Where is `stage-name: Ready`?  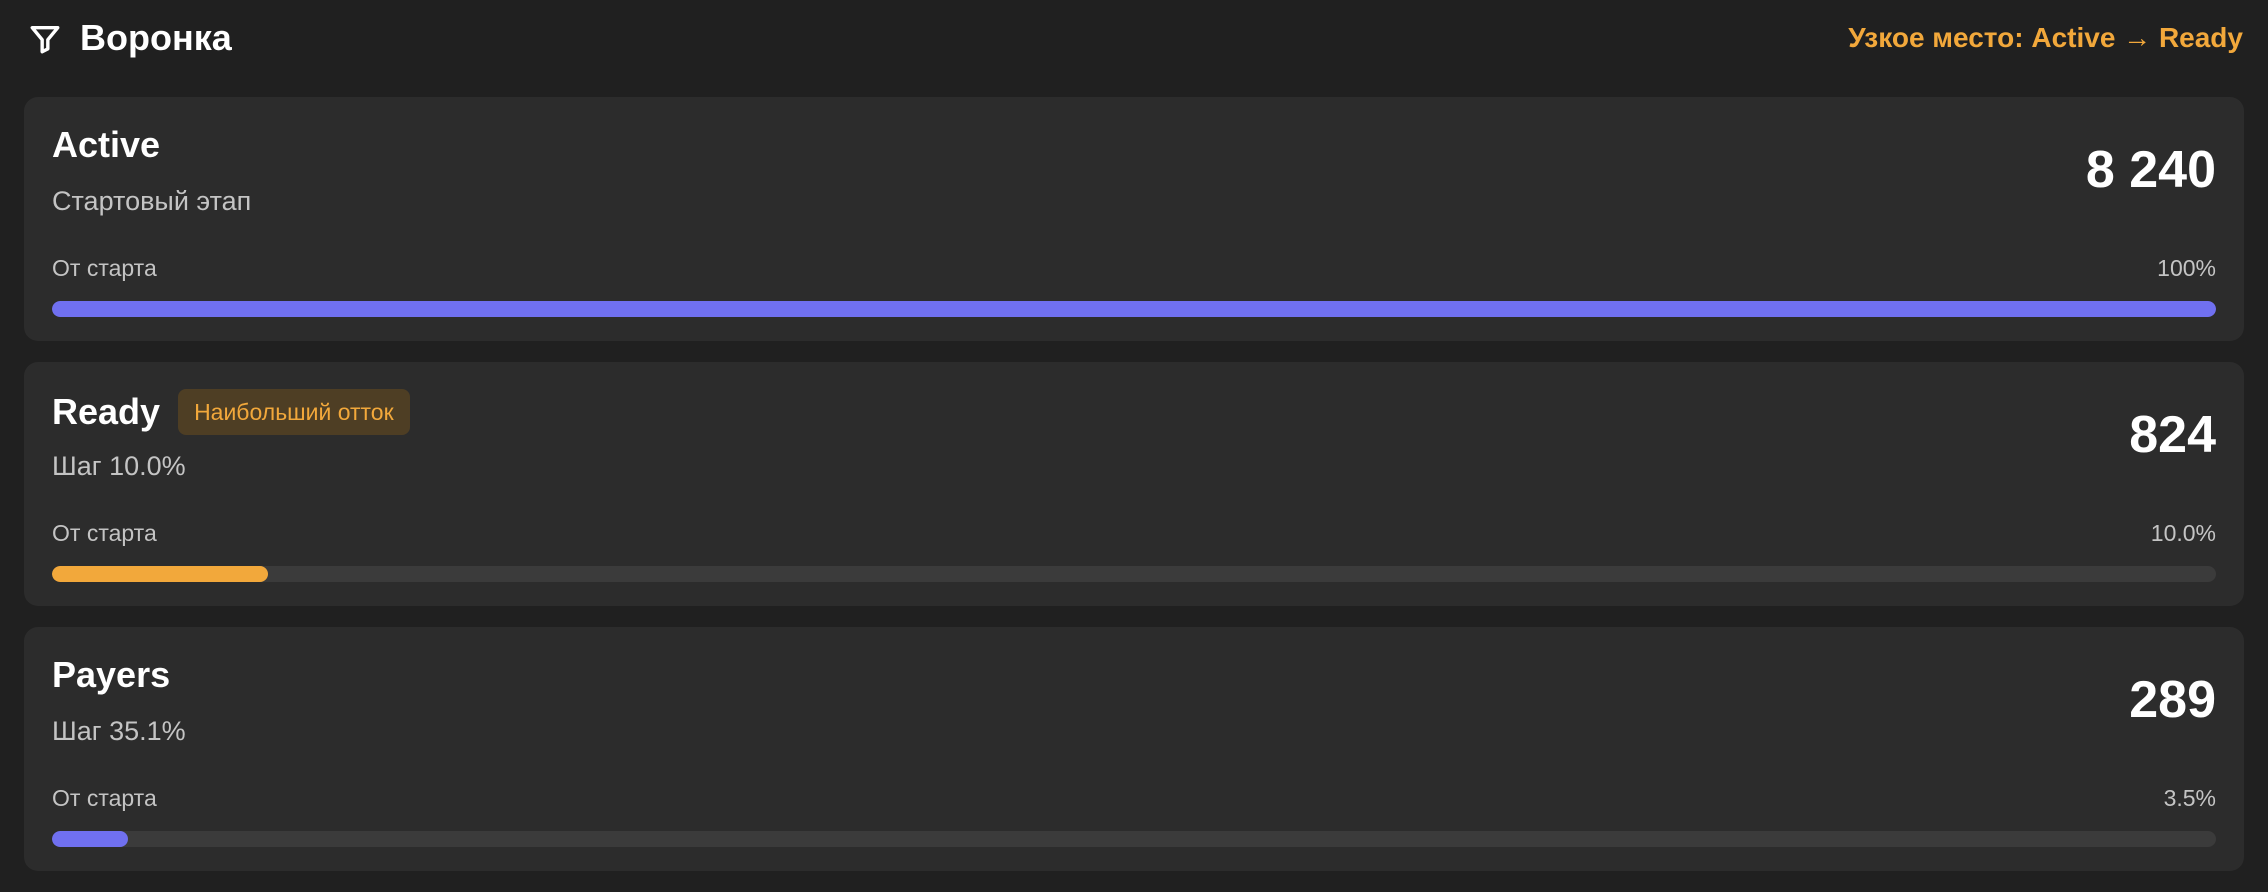 stage-name: Ready is located at coordinates (106, 411).